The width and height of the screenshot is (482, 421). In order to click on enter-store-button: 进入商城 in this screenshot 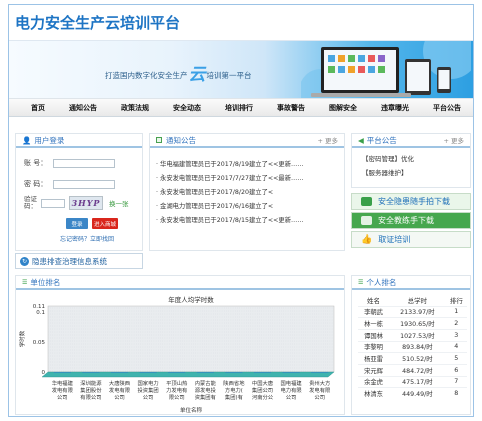, I will do `click(105, 223)`.